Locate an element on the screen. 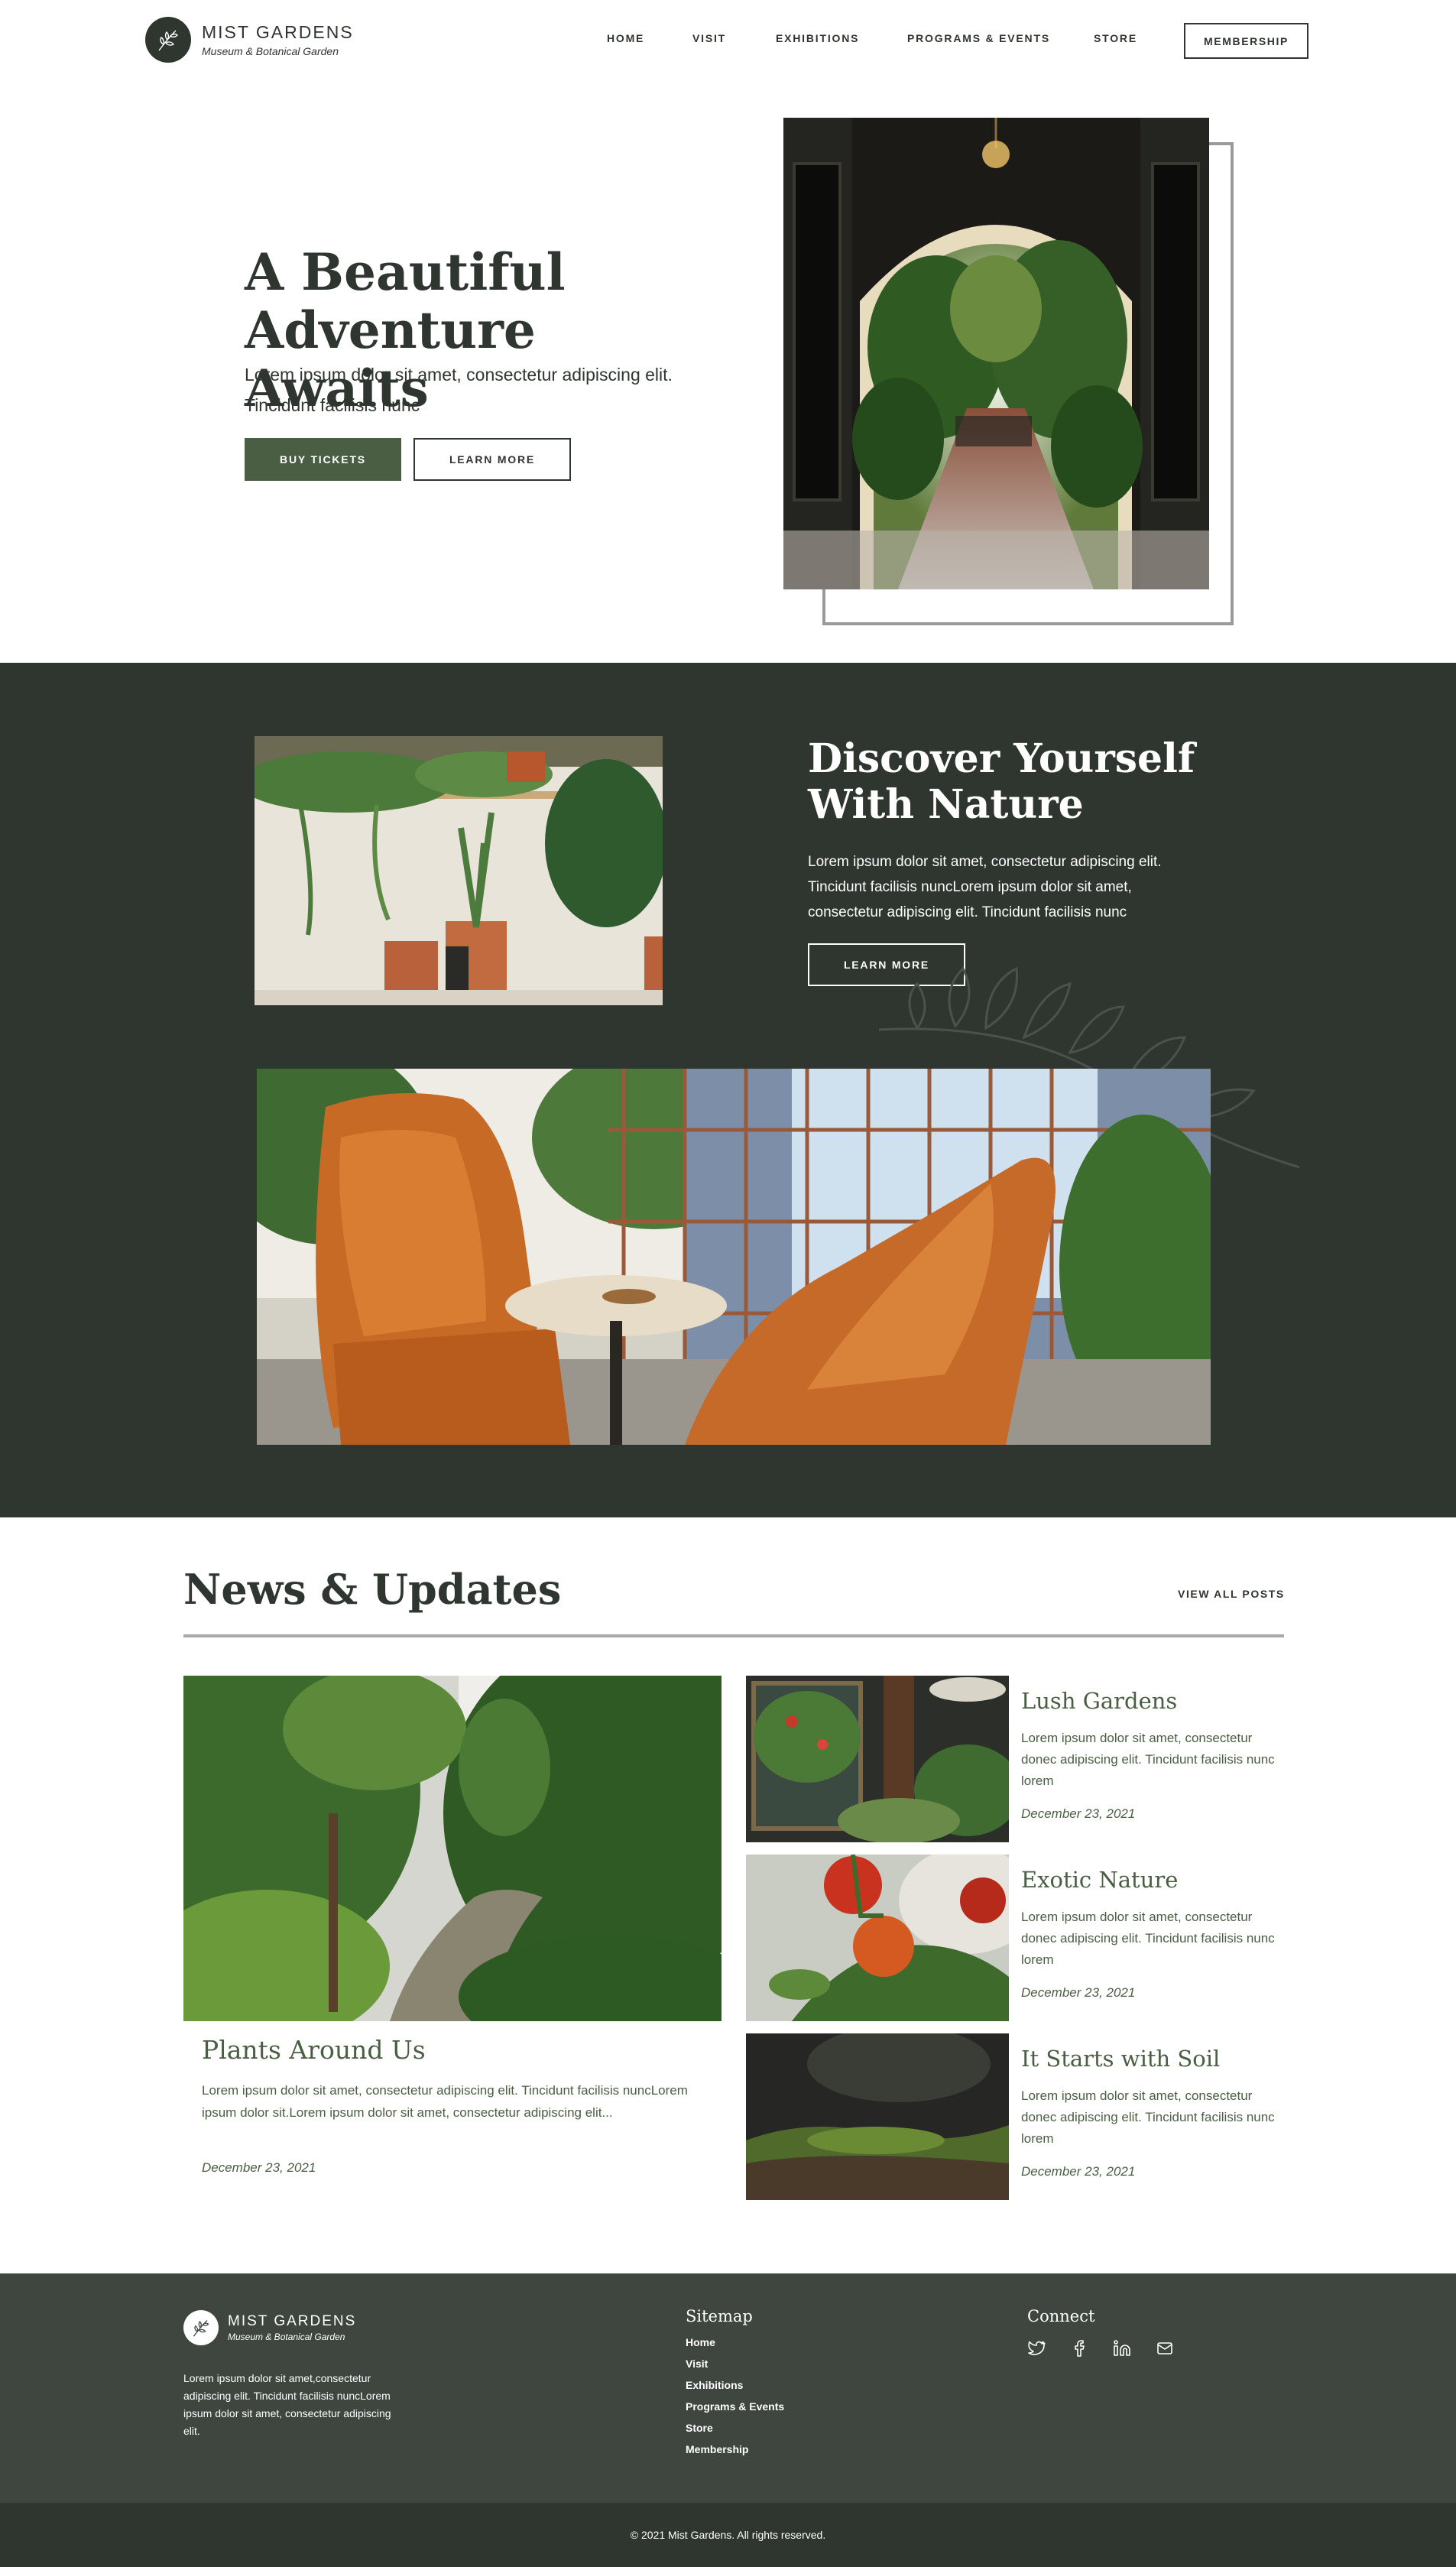 The width and height of the screenshot is (1456, 2567). featured-post-image is located at coordinates (452, 1848).